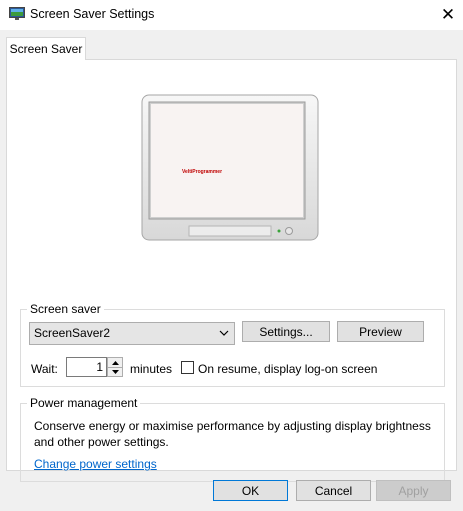 The image size is (463, 511). I want to click on change-power-settings-link: Change power settings, so click(95, 464).